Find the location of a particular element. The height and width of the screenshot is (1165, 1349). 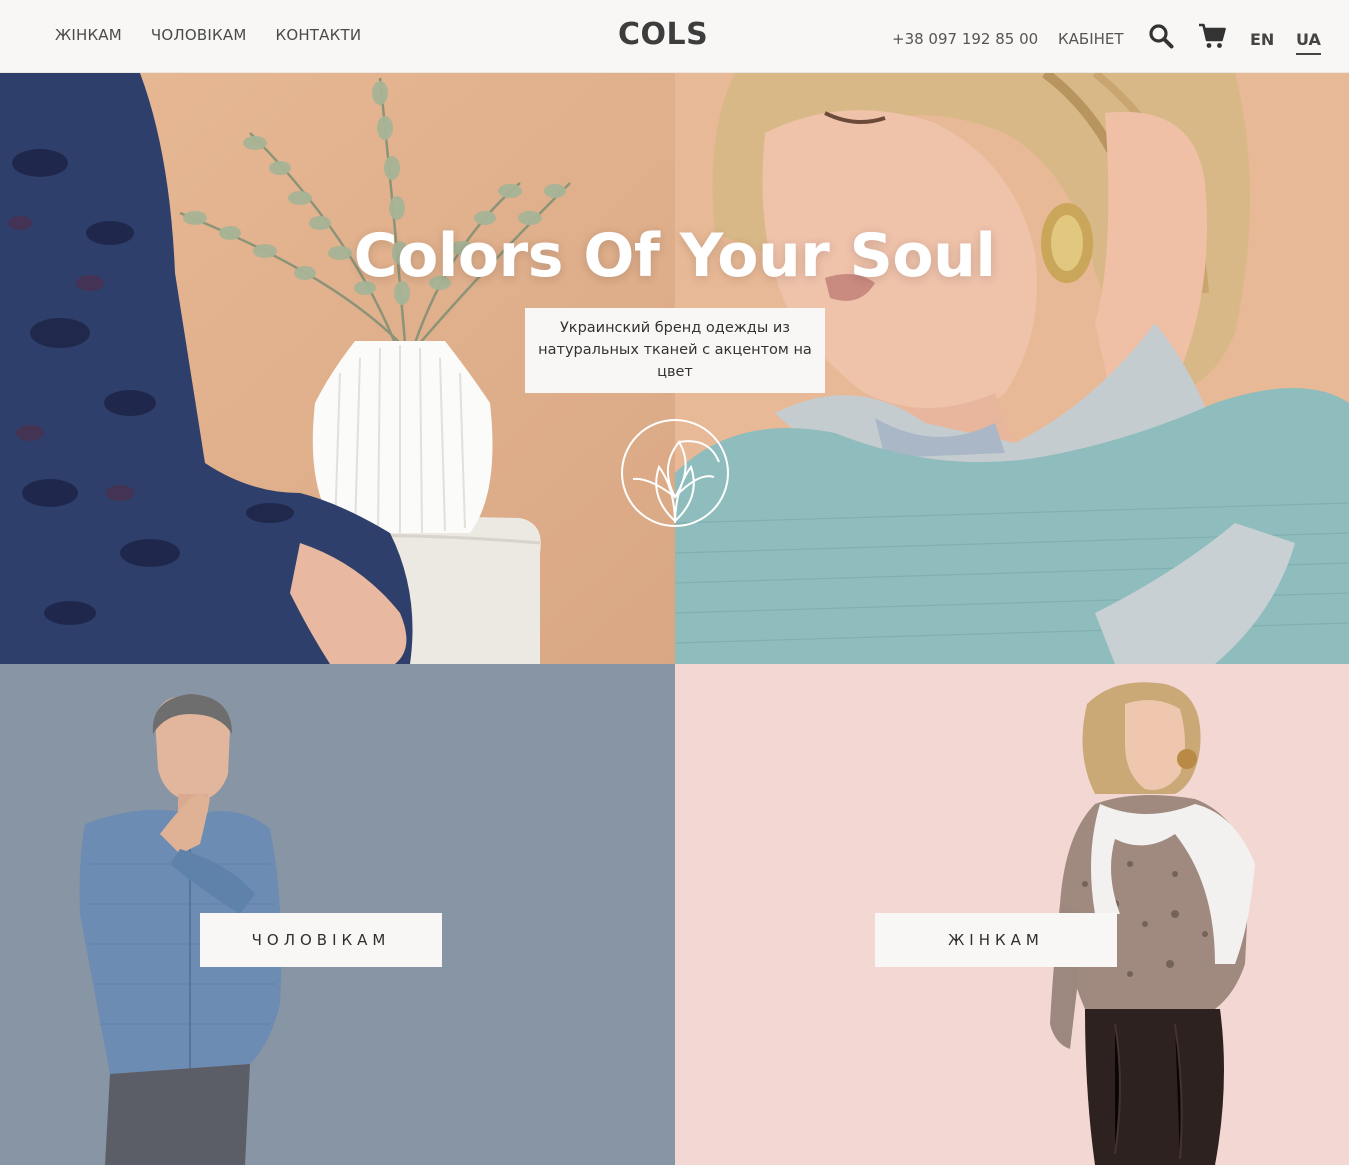

search-icon is located at coordinates (1161, 36).